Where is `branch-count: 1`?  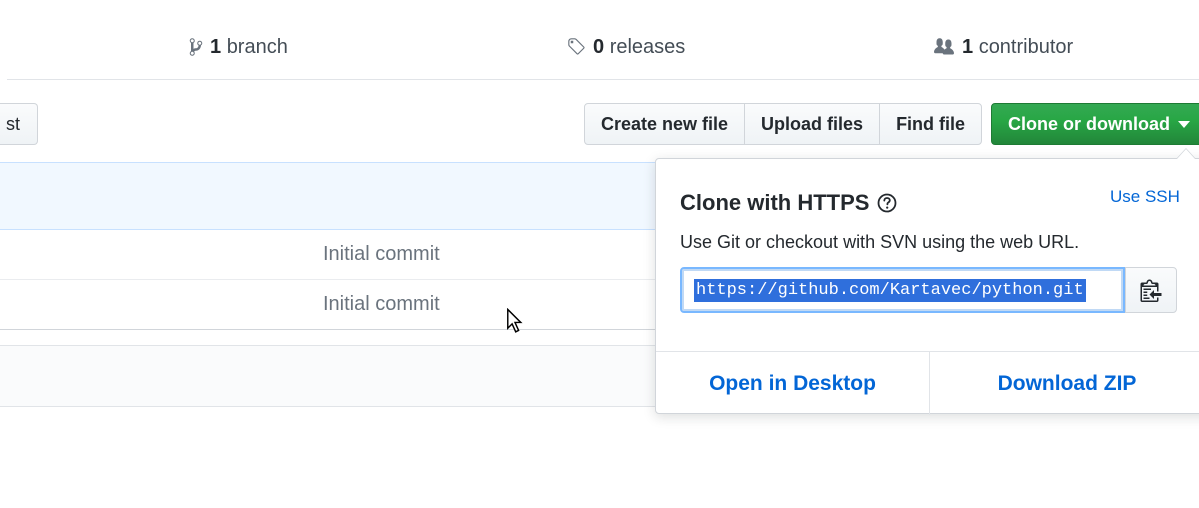 branch-count: 1 is located at coordinates (216, 46).